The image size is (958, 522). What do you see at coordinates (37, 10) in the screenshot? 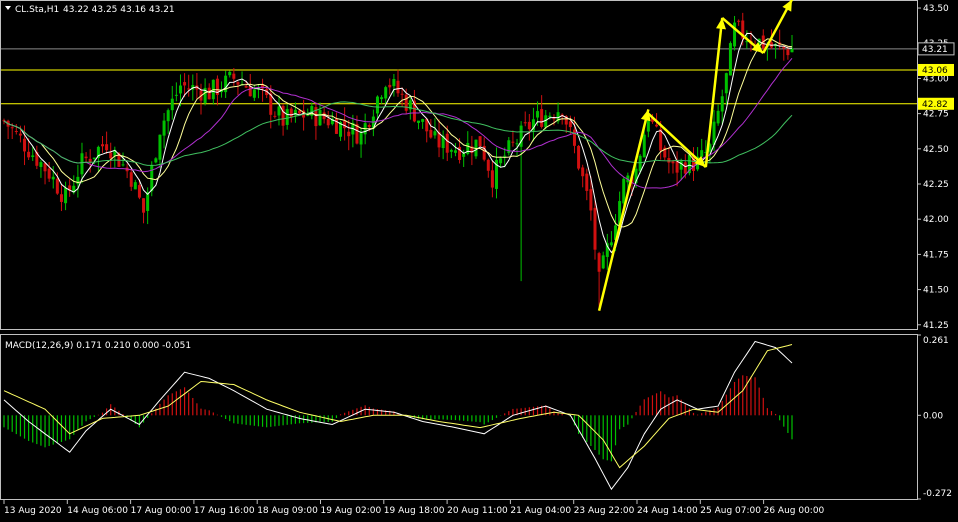
I see `symbol-label: CL.Sta,H1` at bounding box center [37, 10].